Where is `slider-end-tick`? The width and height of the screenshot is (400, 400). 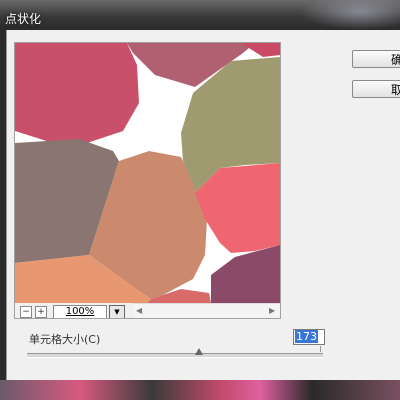
slider-end-tick is located at coordinates (320, 349).